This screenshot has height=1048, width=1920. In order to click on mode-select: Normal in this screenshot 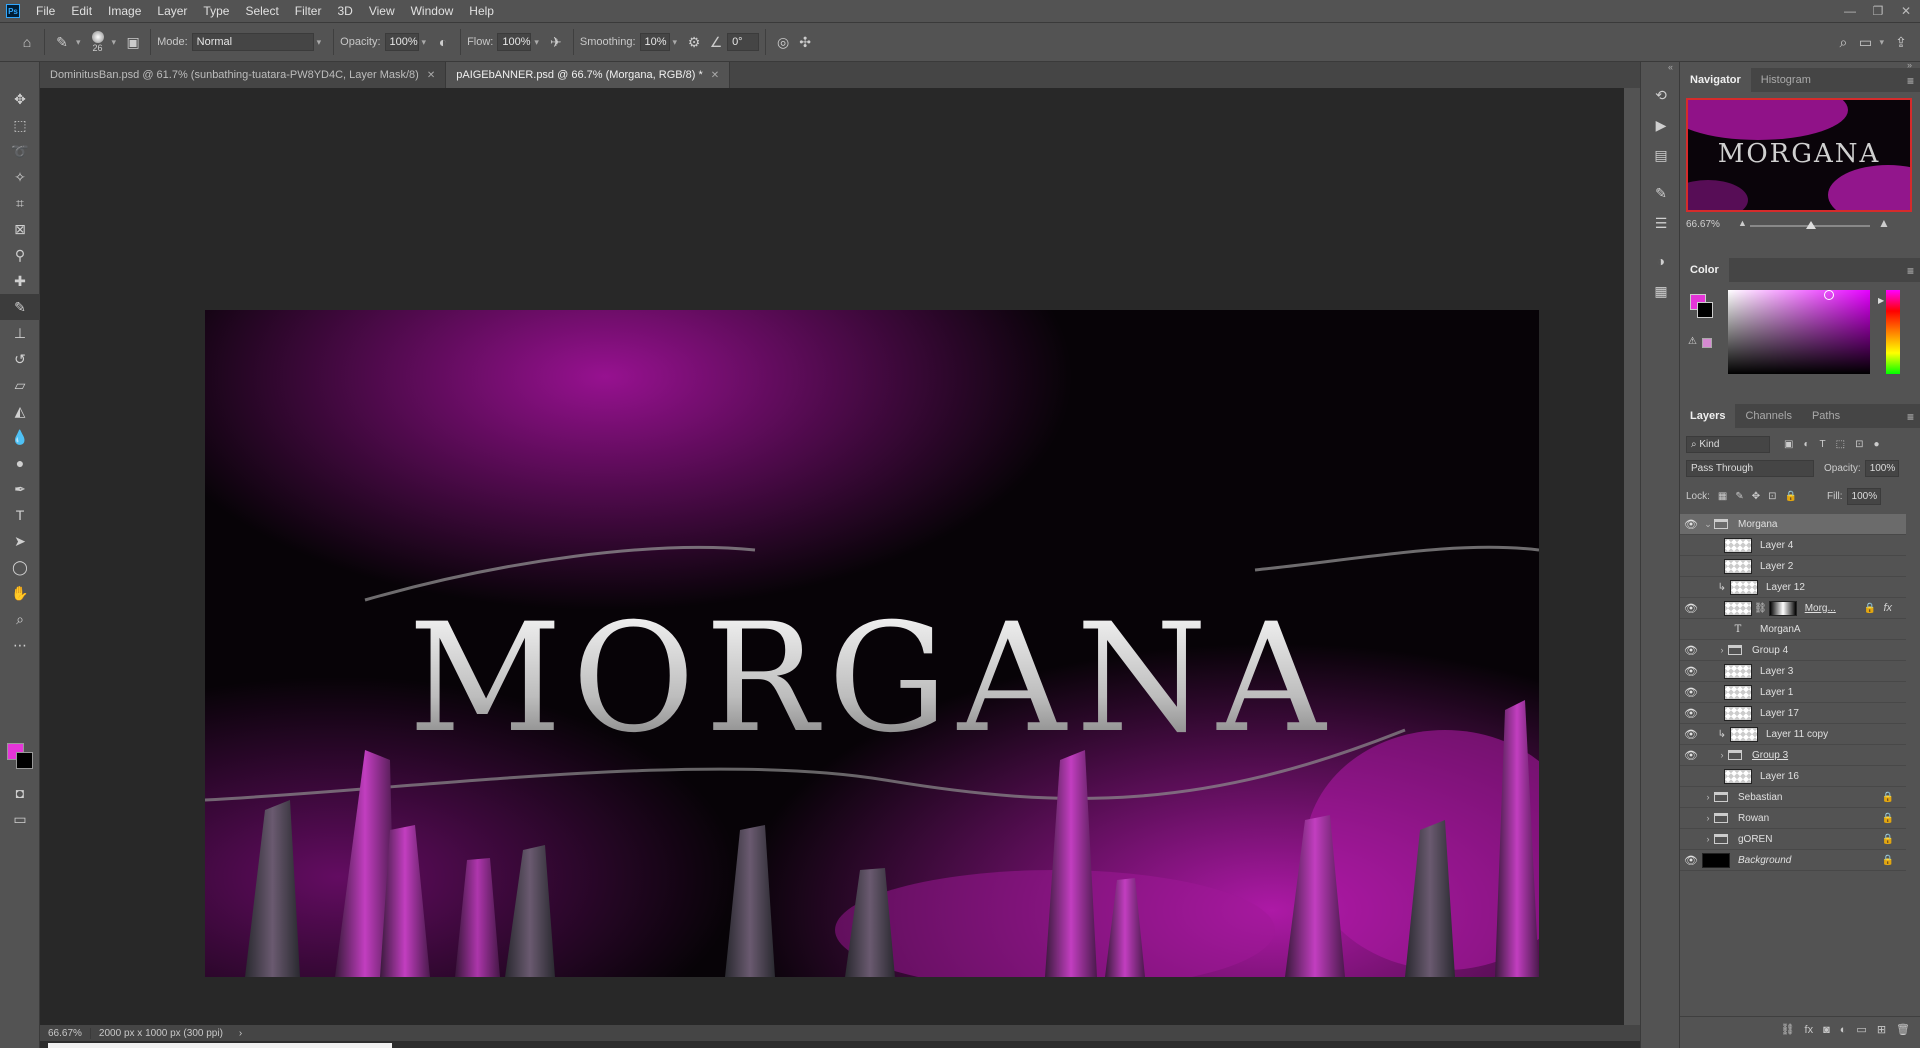, I will do `click(252, 42)`.